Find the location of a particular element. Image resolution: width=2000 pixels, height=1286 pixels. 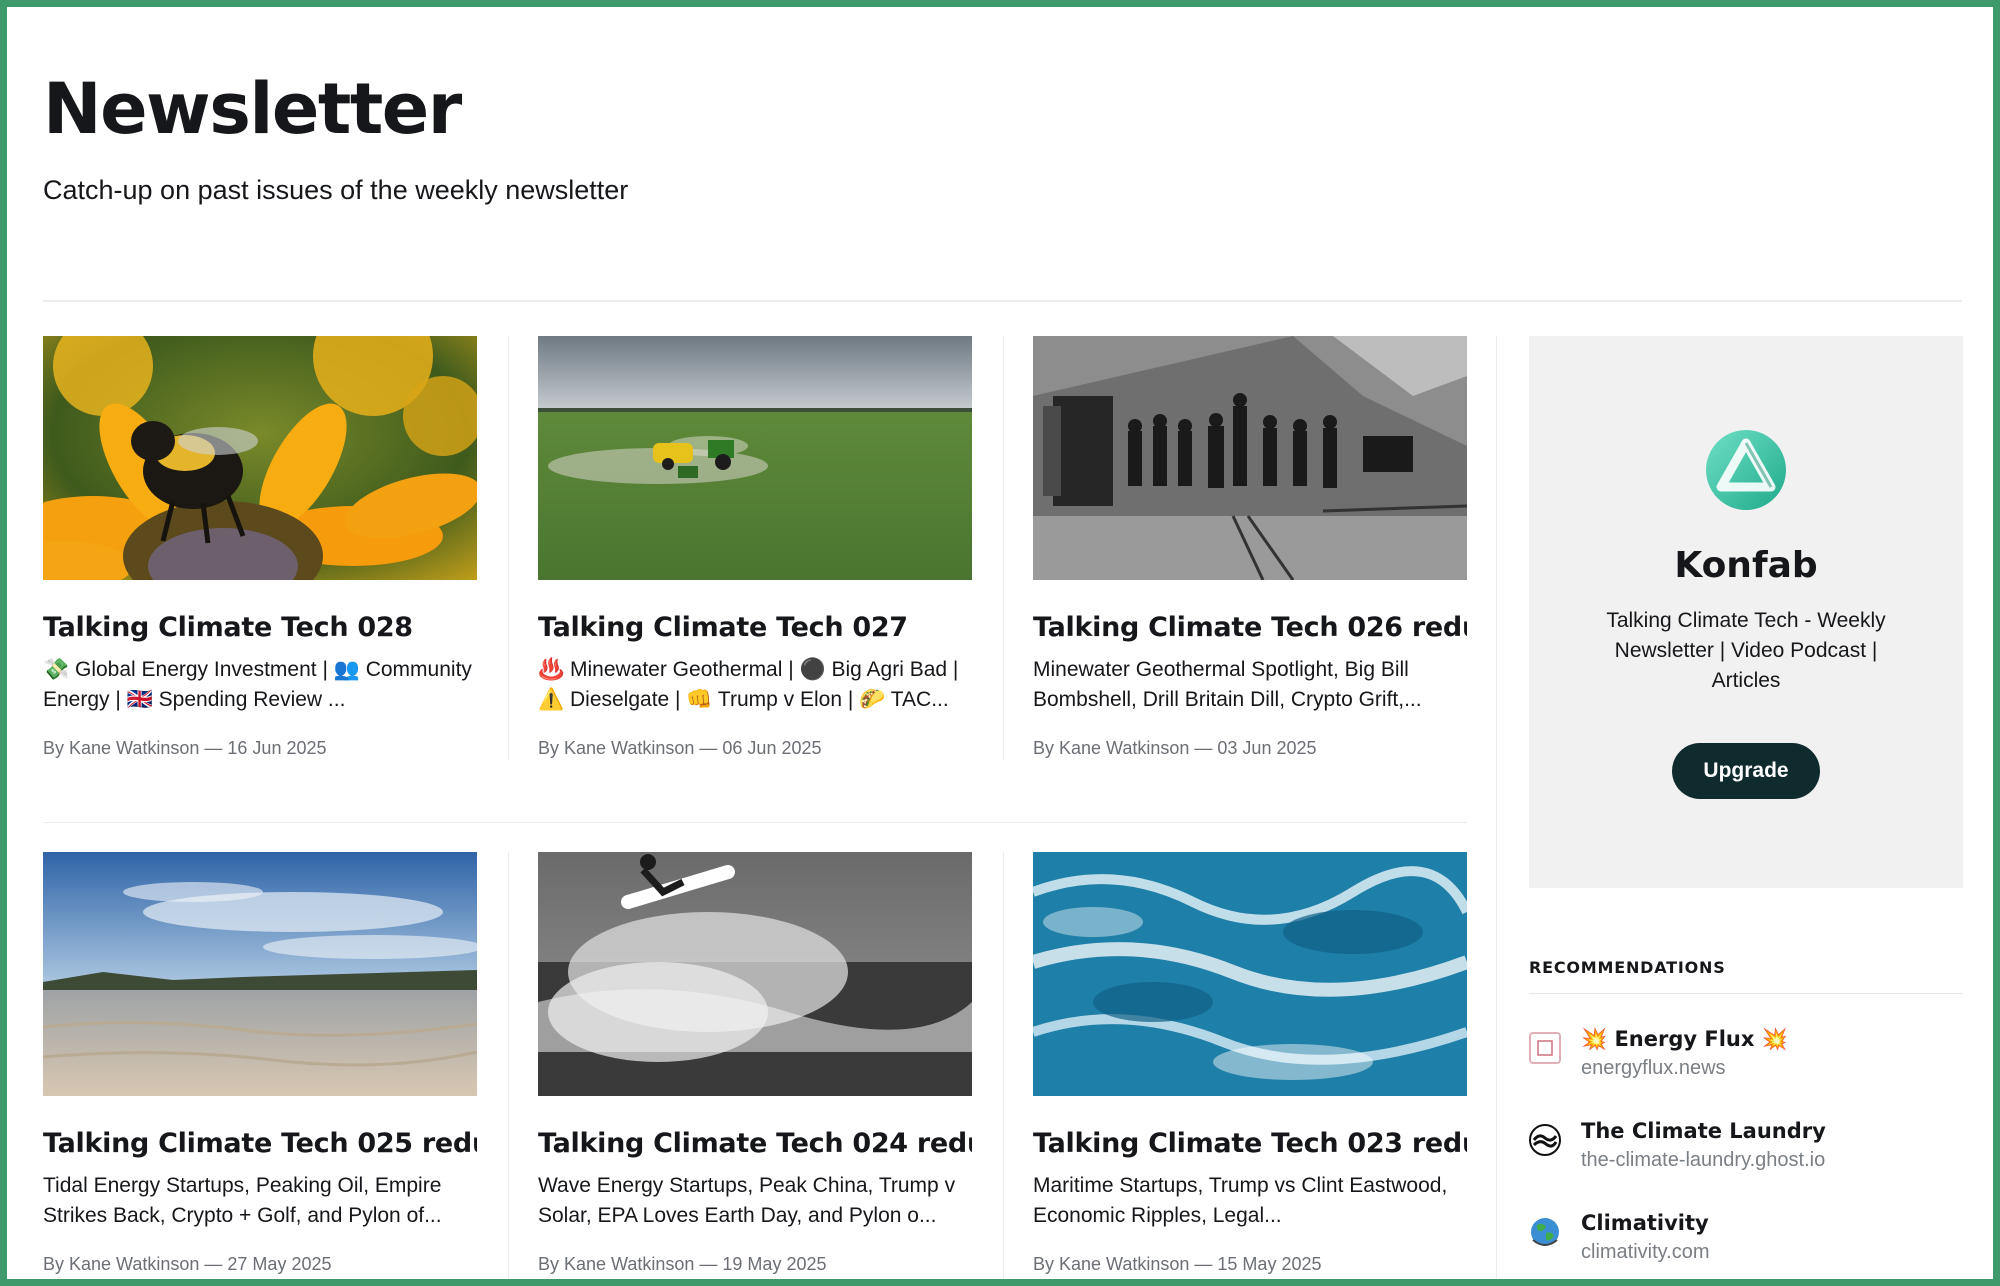

upgrade-button: Upgrade is located at coordinates (1746, 771).